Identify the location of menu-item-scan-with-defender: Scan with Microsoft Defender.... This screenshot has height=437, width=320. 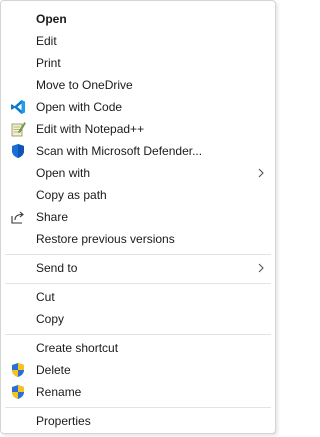
(138, 151).